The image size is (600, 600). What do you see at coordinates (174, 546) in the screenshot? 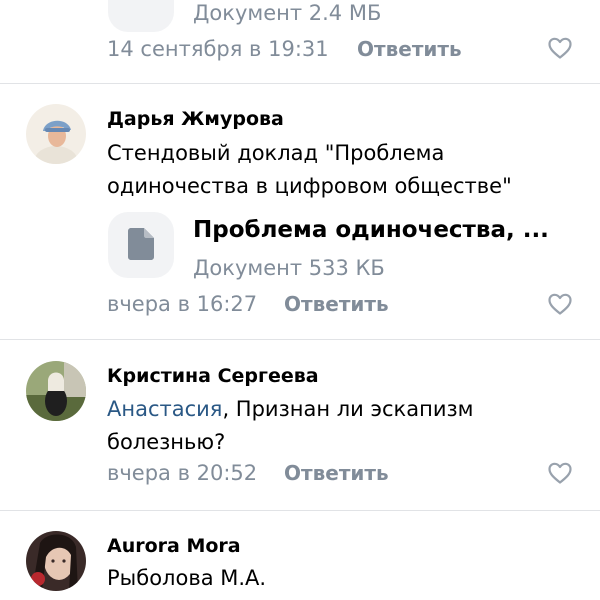
I see `comment-author: Aurora Mora` at bounding box center [174, 546].